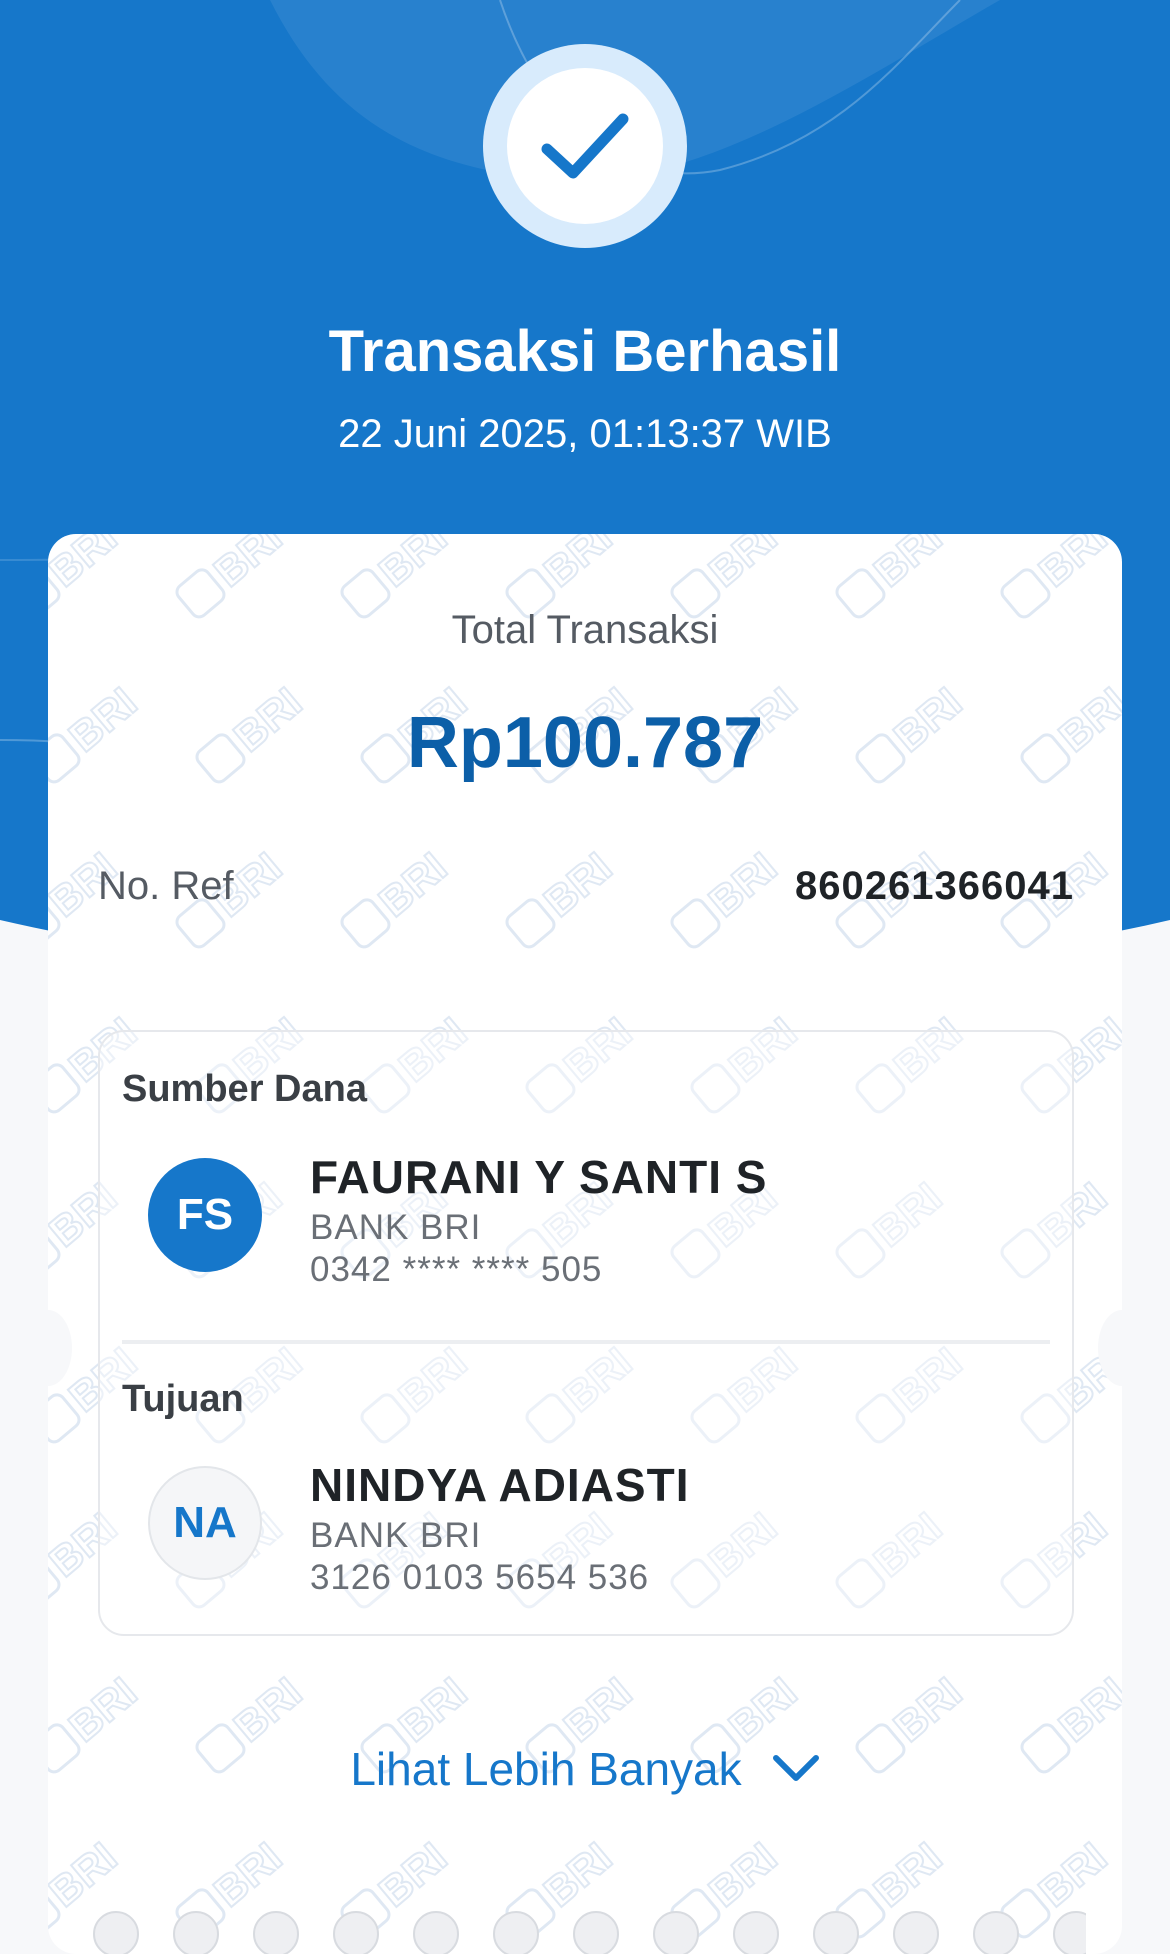  Describe the element at coordinates (585, 630) in the screenshot. I see `total-label: Total Transaksi` at that location.